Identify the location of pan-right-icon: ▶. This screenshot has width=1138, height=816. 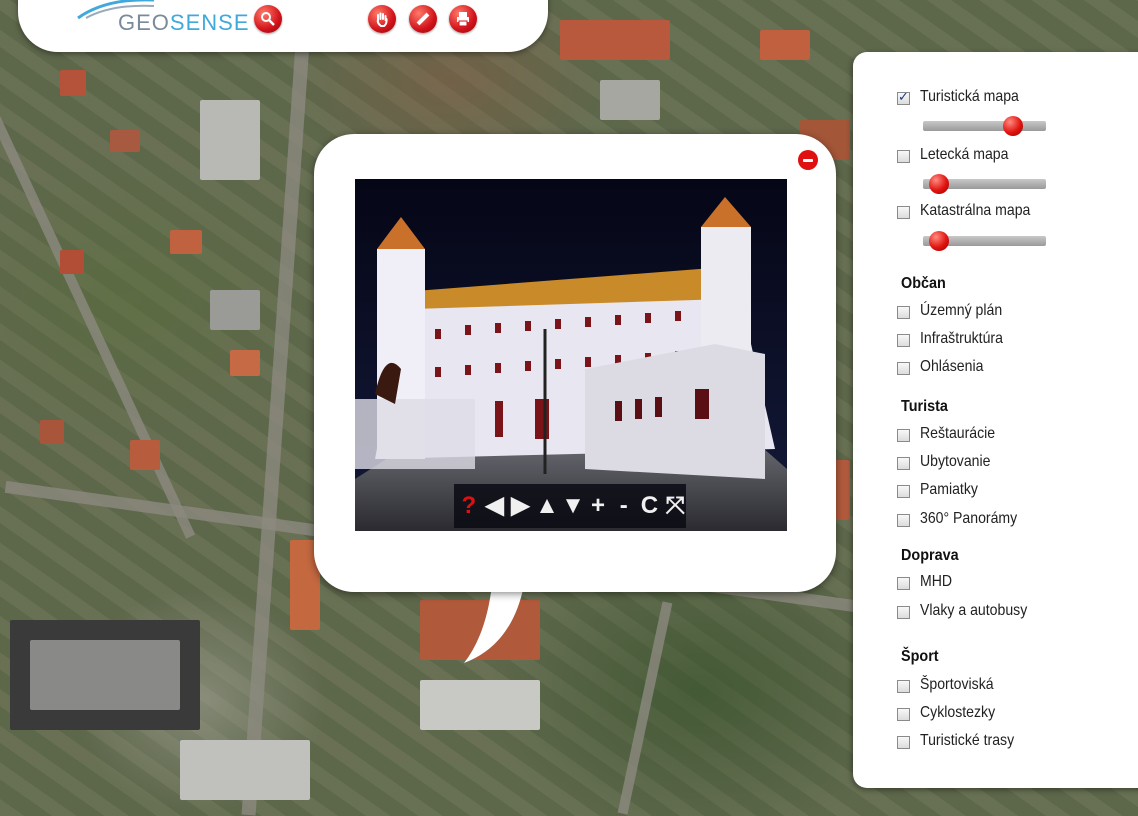
(520, 506).